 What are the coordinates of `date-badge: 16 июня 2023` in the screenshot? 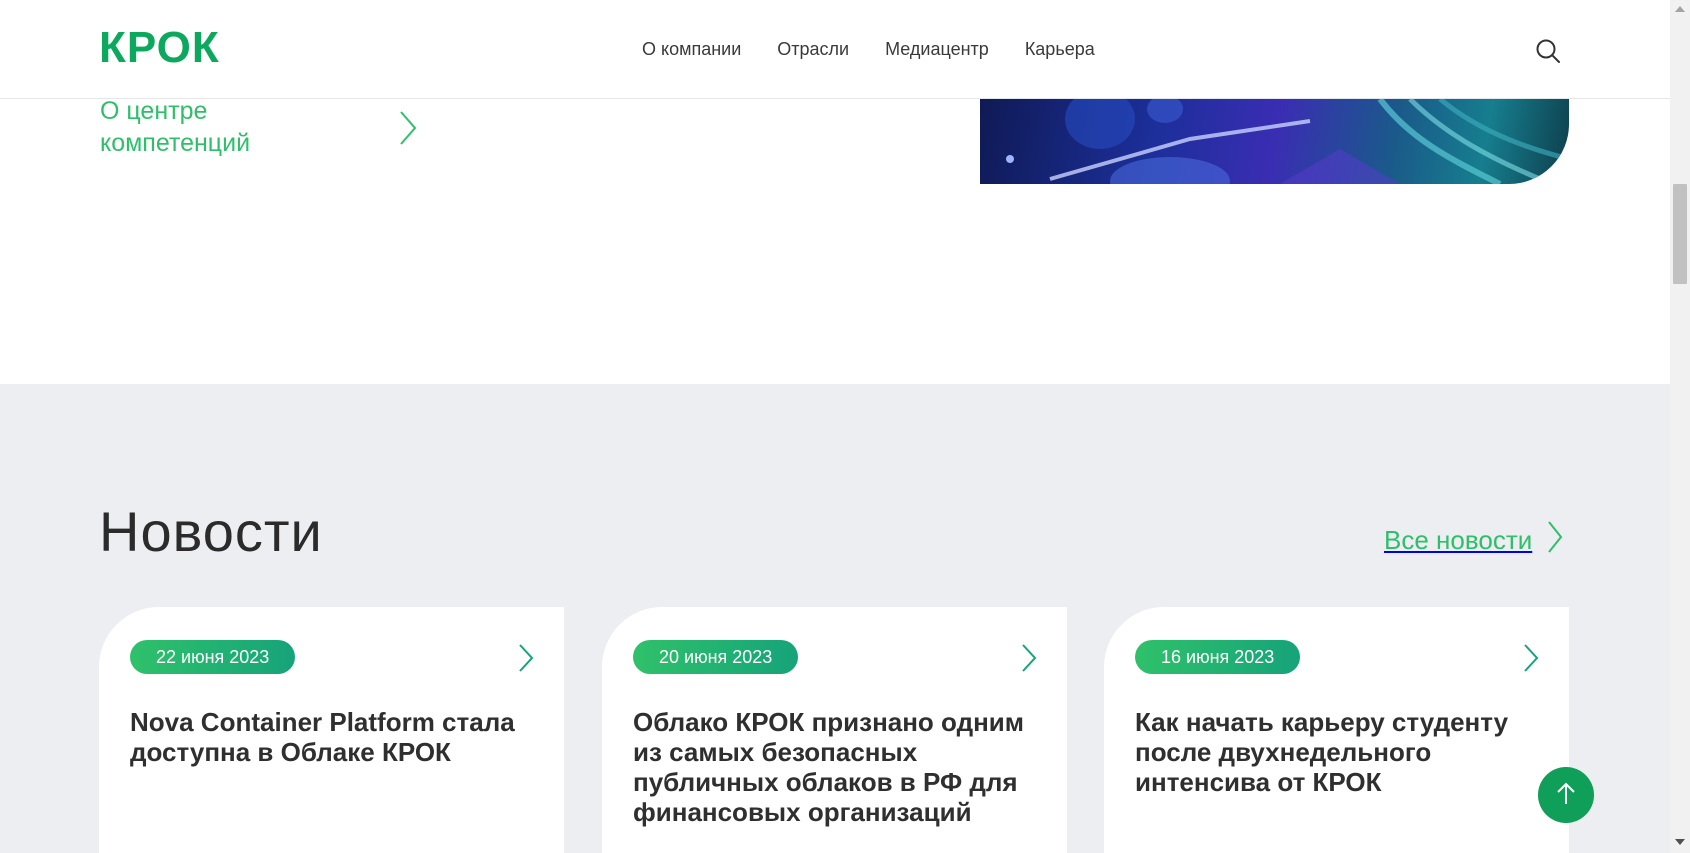 It's located at (1218, 657).